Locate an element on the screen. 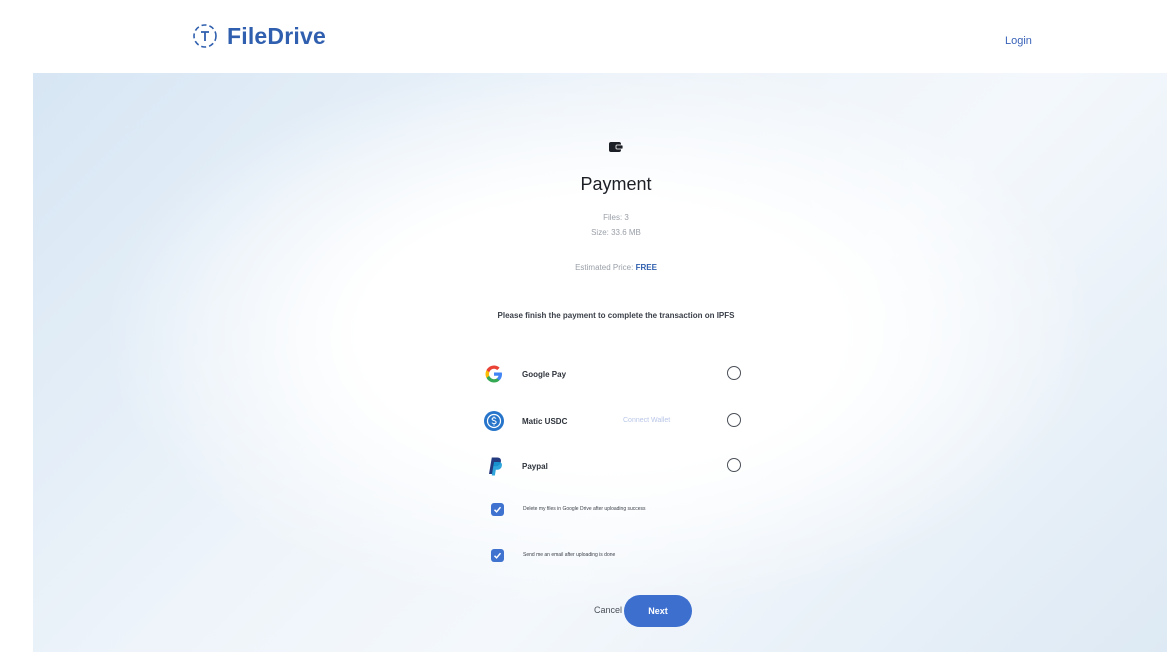 The width and height of the screenshot is (1167, 652). estimated-price: Estimated Price: FREE is located at coordinates (616, 267).